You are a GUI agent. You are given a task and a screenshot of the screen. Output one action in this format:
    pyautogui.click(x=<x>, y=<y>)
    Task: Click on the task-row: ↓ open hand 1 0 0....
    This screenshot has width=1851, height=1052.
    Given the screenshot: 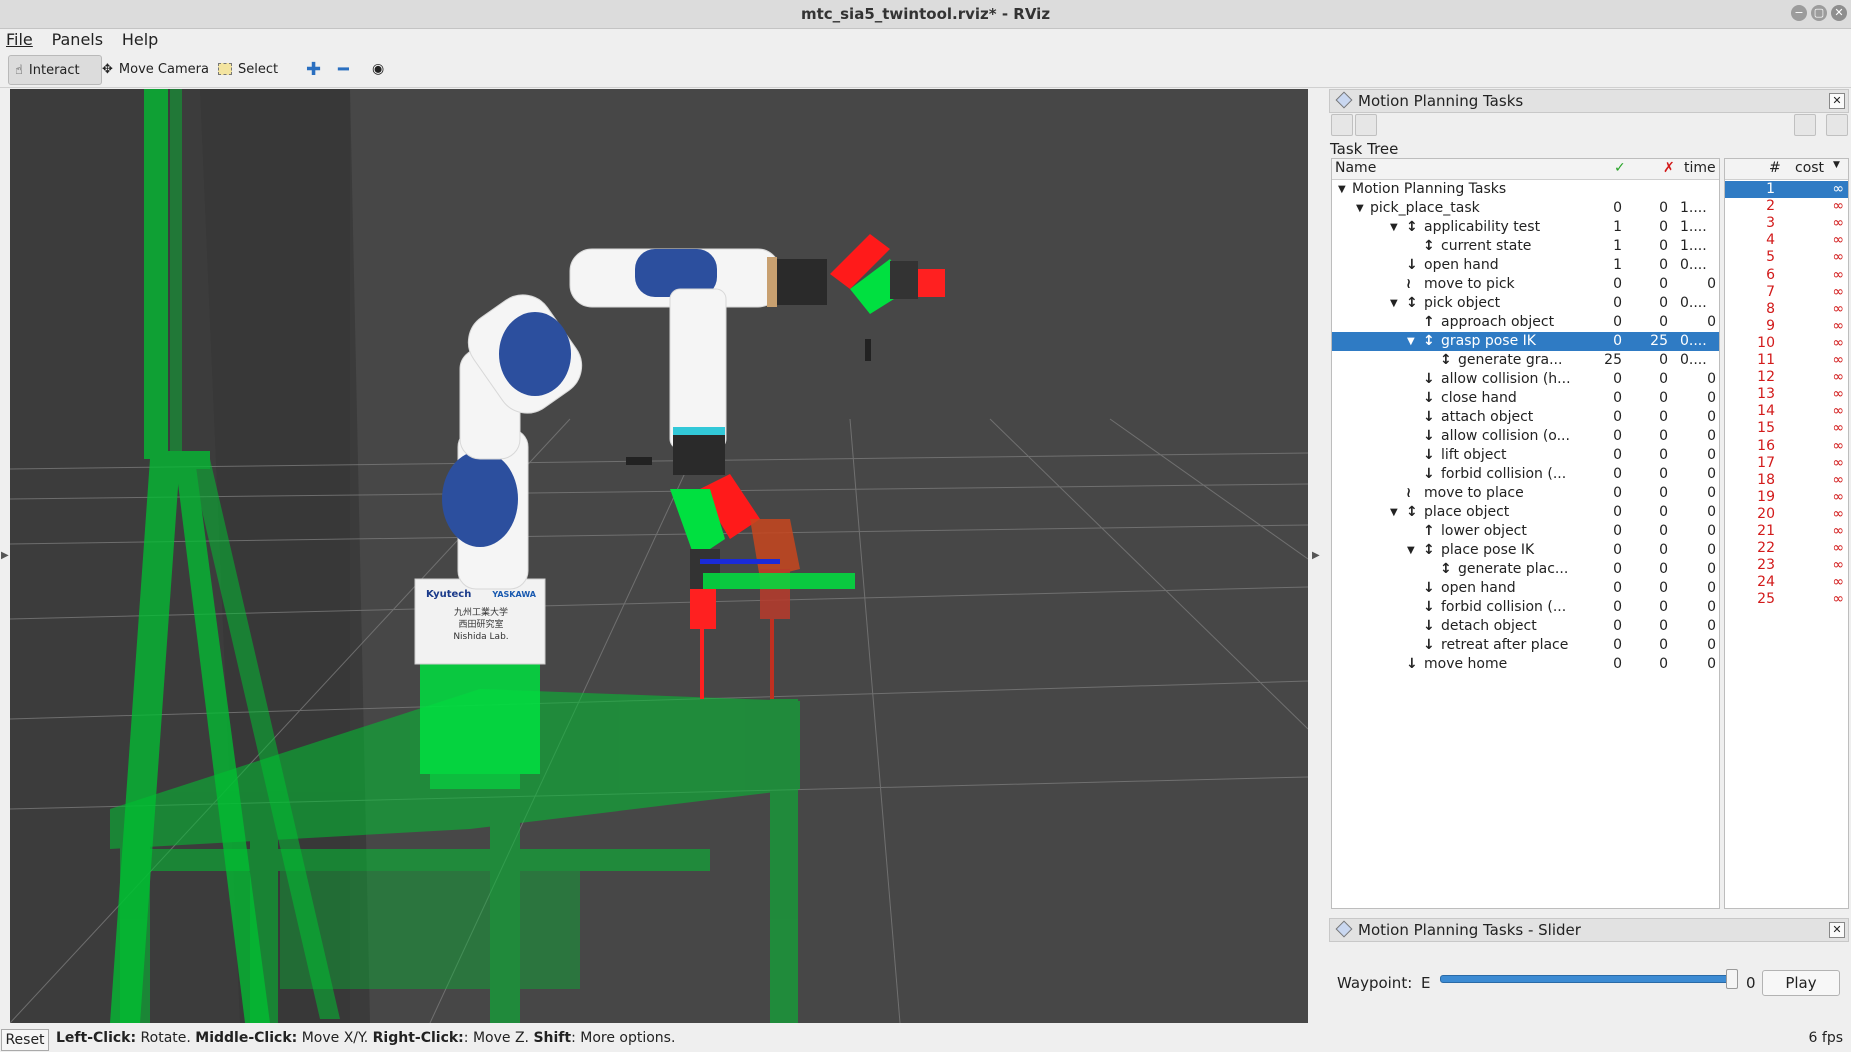 What is the action you would take?
    pyautogui.click(x=1525, y=265)
    